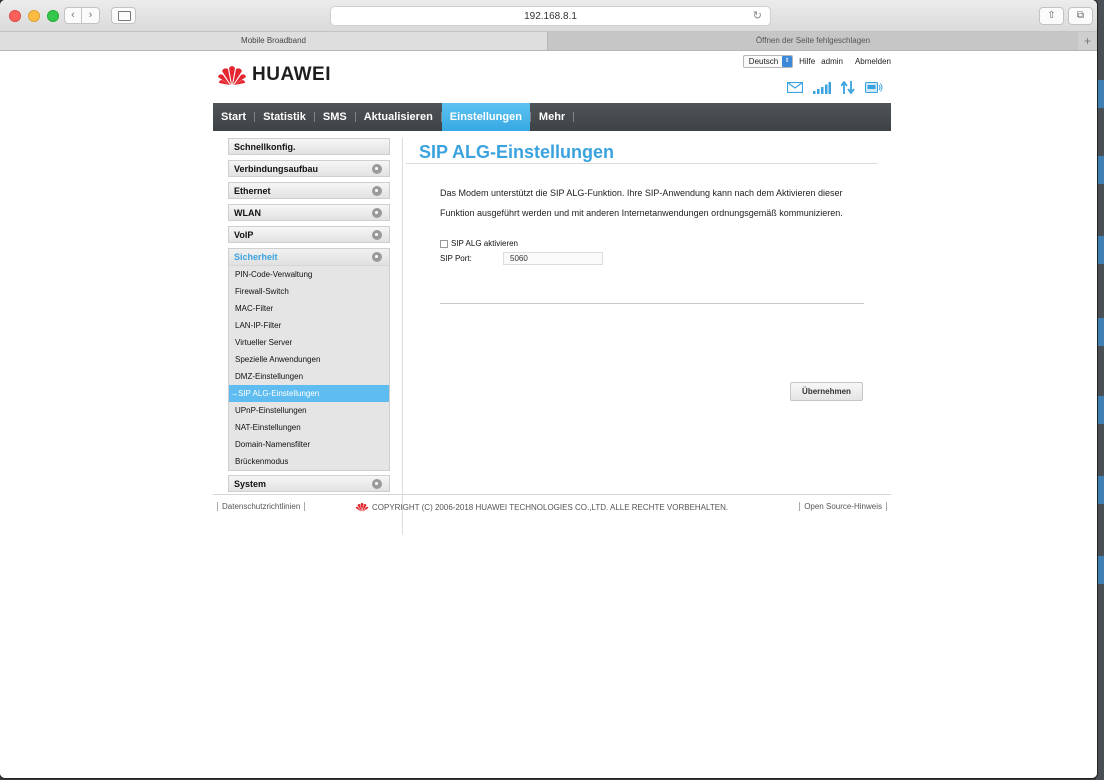  What do you see at coordinates (309, 190) in the screenshot?
I see `sidebar-item-ethernet: Ethernet` at bounding box center [309, 190].